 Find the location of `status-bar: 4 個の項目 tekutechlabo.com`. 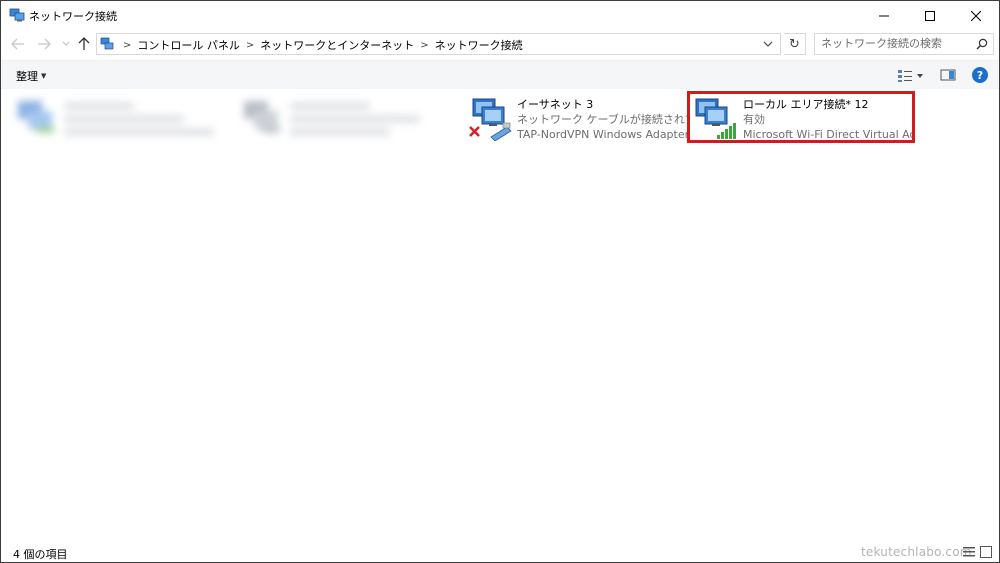

status-bar: 4 個の項目 tekutechlabo.com is located at coordinates (500, 551).